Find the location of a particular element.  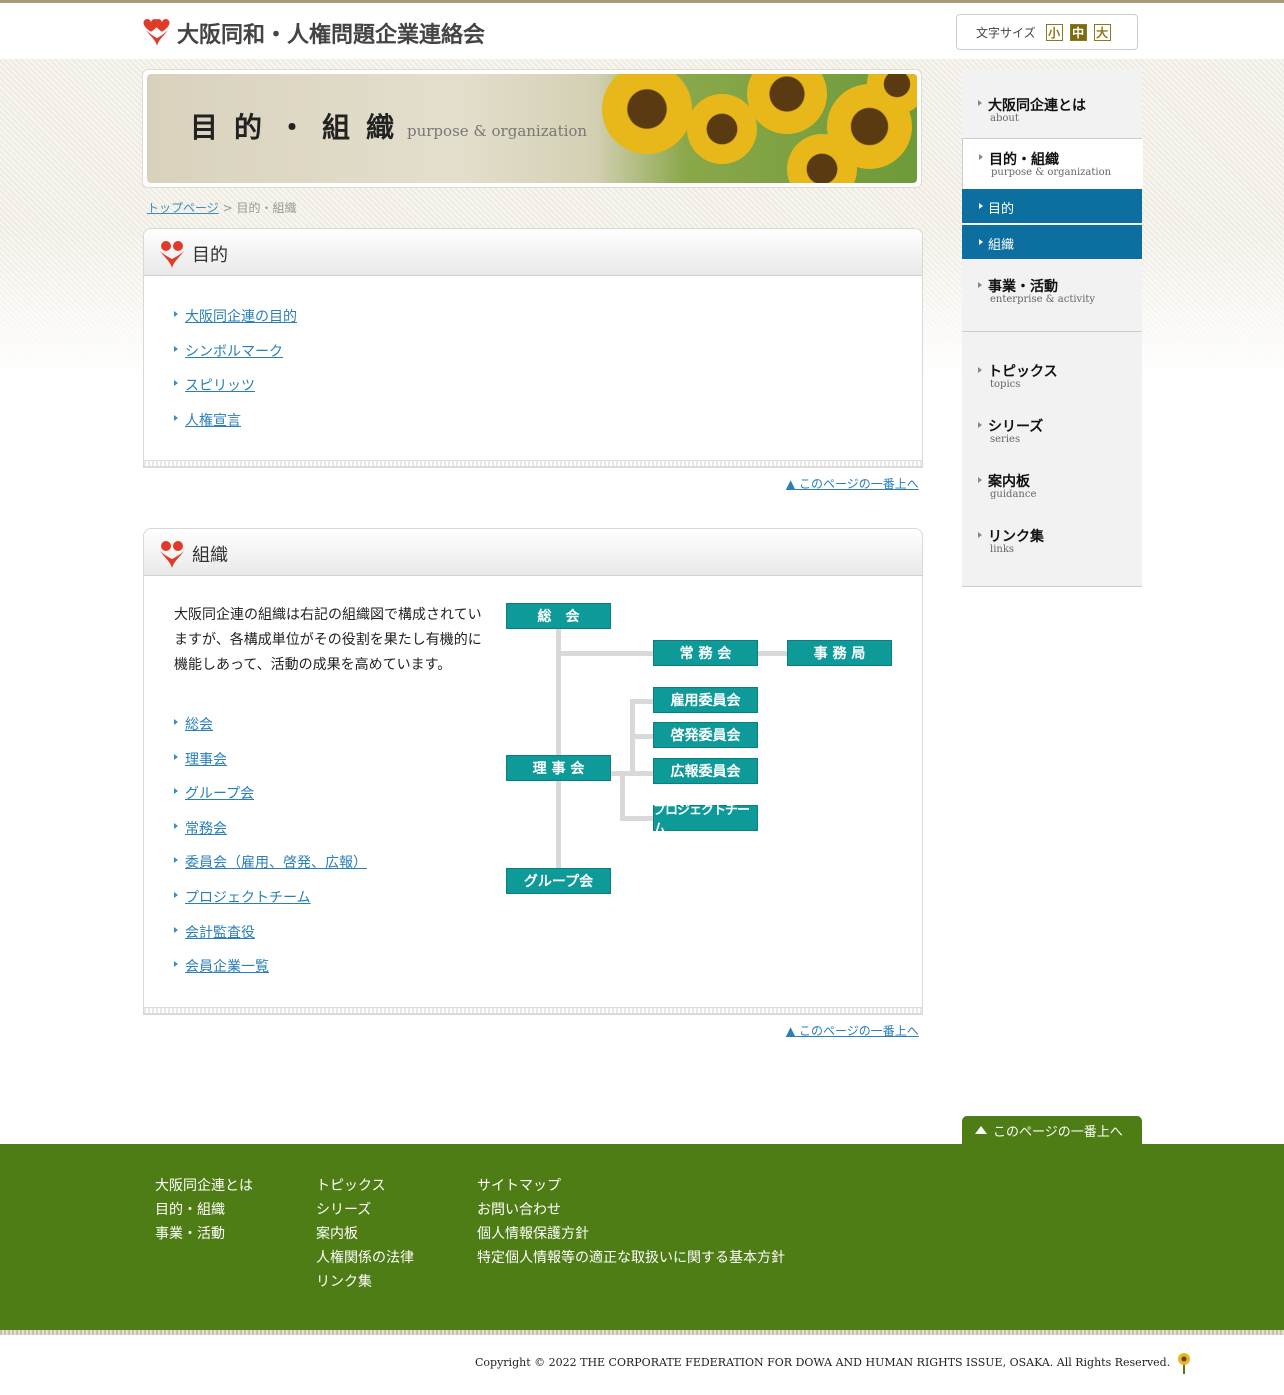

org-link-committees: 委員会（雇用、啓発、広報） is located at coordinates (270, 862).